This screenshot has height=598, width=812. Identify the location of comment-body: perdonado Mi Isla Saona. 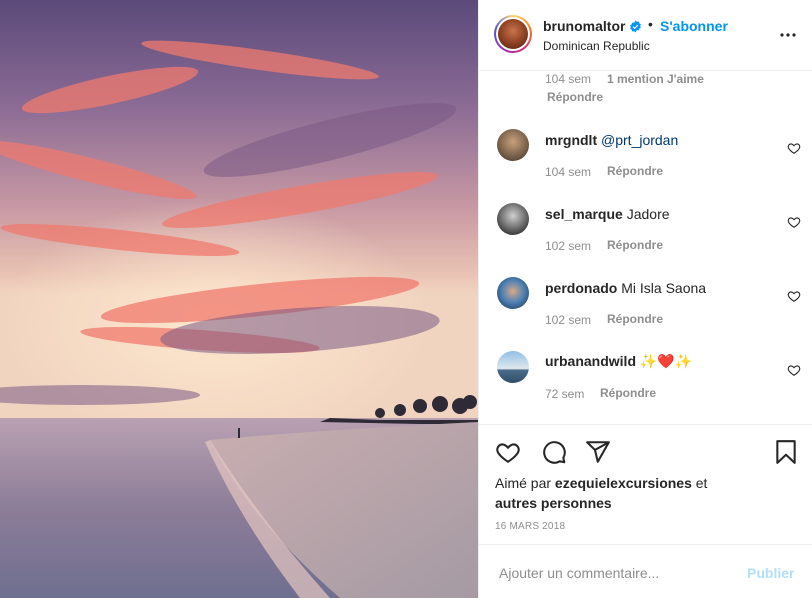
(625, 288).